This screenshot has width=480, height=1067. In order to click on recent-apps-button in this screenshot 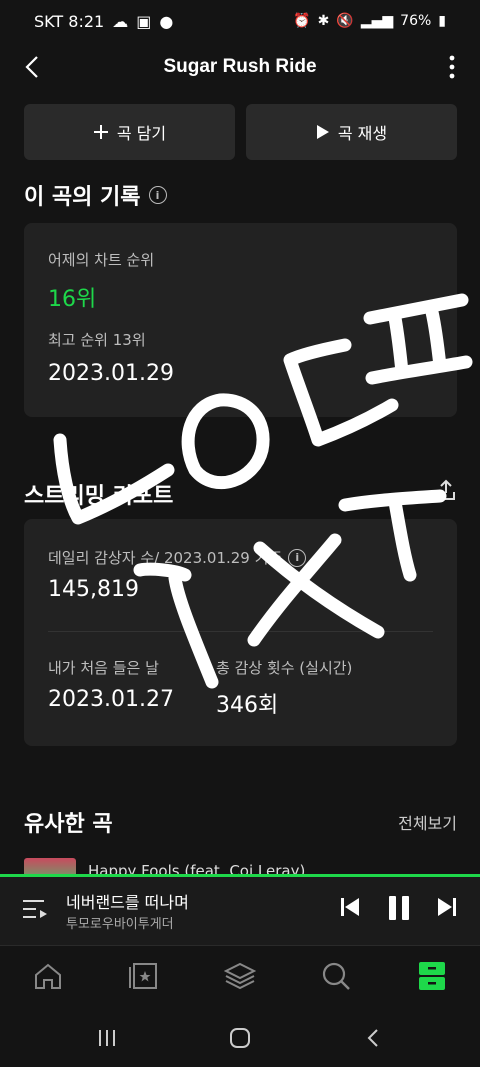, I will do `click(107, 1040)`.